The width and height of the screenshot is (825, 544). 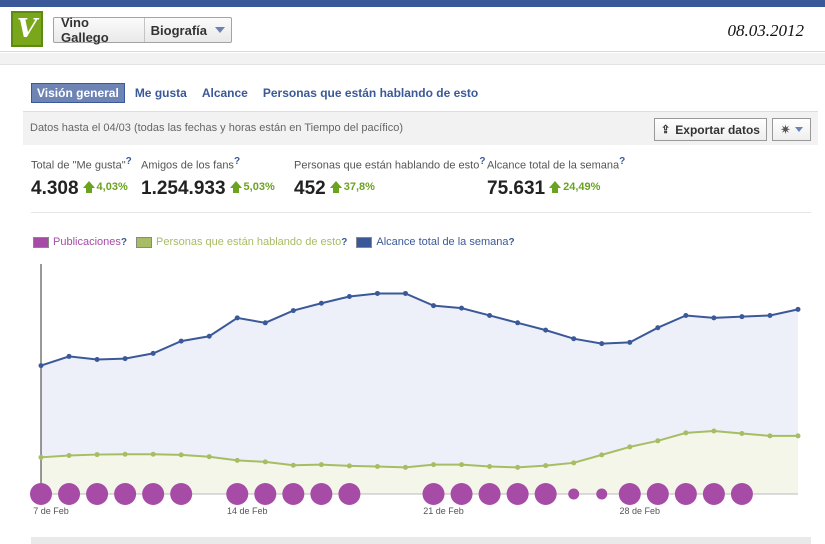 What do you see at coordinates (161, 93) in the screenshot?
I see `tab-likes: Me gusta` at bounding box center [161, 93].